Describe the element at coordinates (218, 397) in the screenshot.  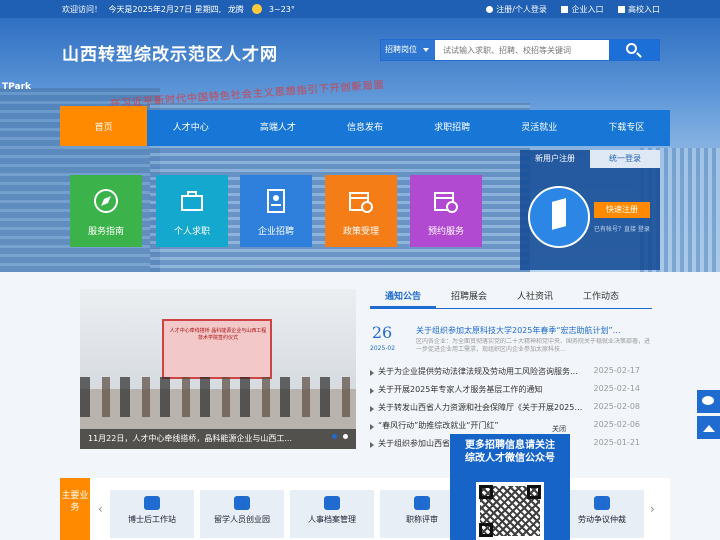
I see `carousel-photo-people` at that location.